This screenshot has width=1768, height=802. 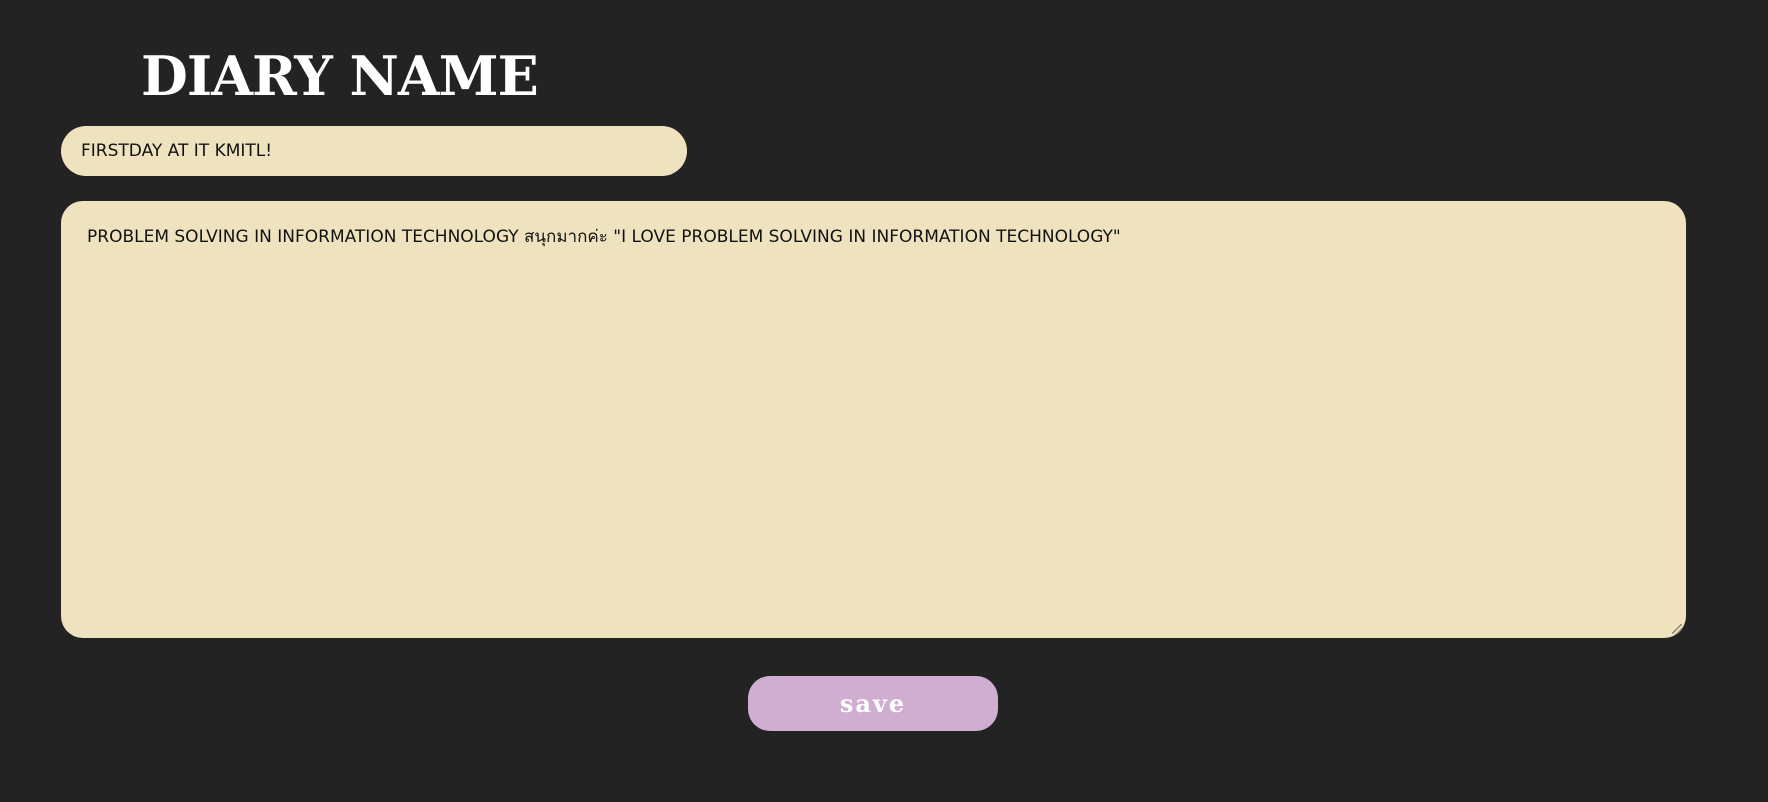 I want to click on diary-name-input: FIRSTDAY AT IT KMITL!, so click(x=374, y=151).